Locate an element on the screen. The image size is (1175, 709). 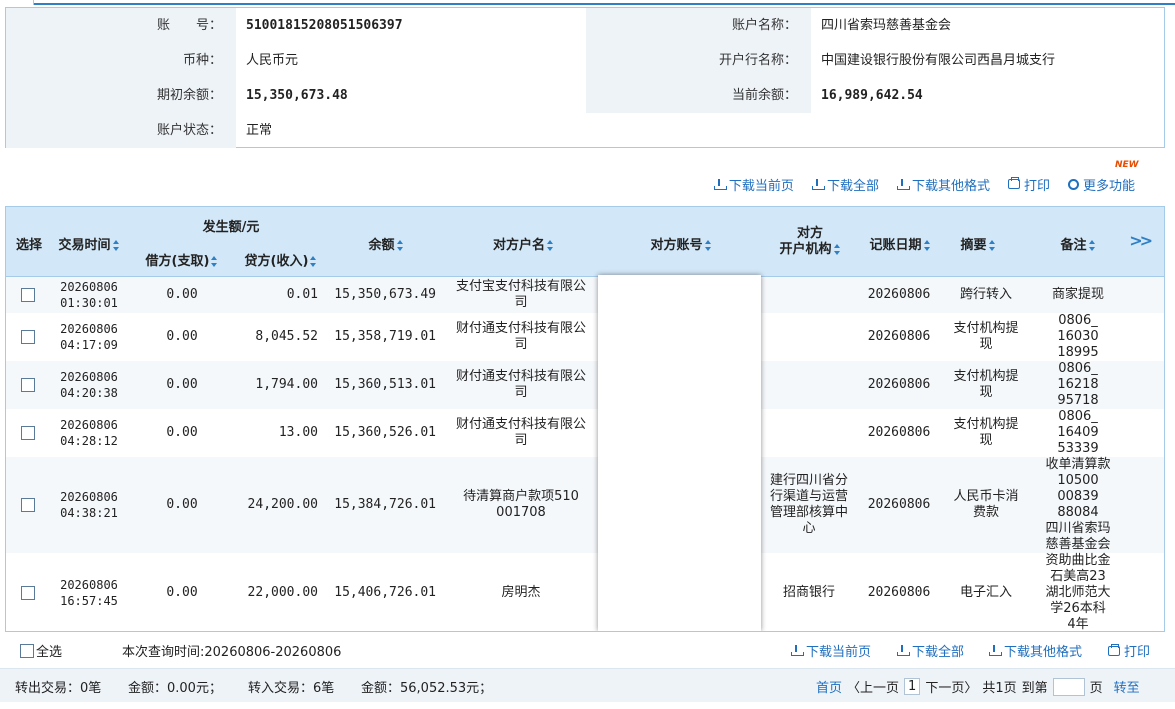
col-balance: 余额 is located at coordinates (386, 243).